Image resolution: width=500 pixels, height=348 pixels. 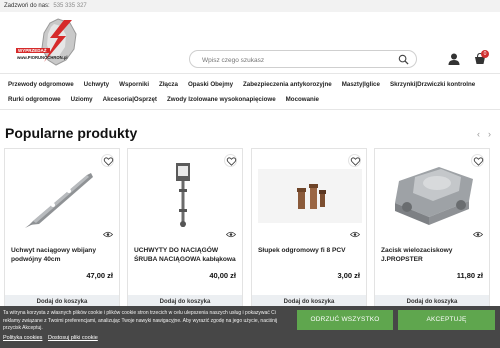 I want to click on nav-item-uchwyty: Uchwyty, so click(x=96, y=84).